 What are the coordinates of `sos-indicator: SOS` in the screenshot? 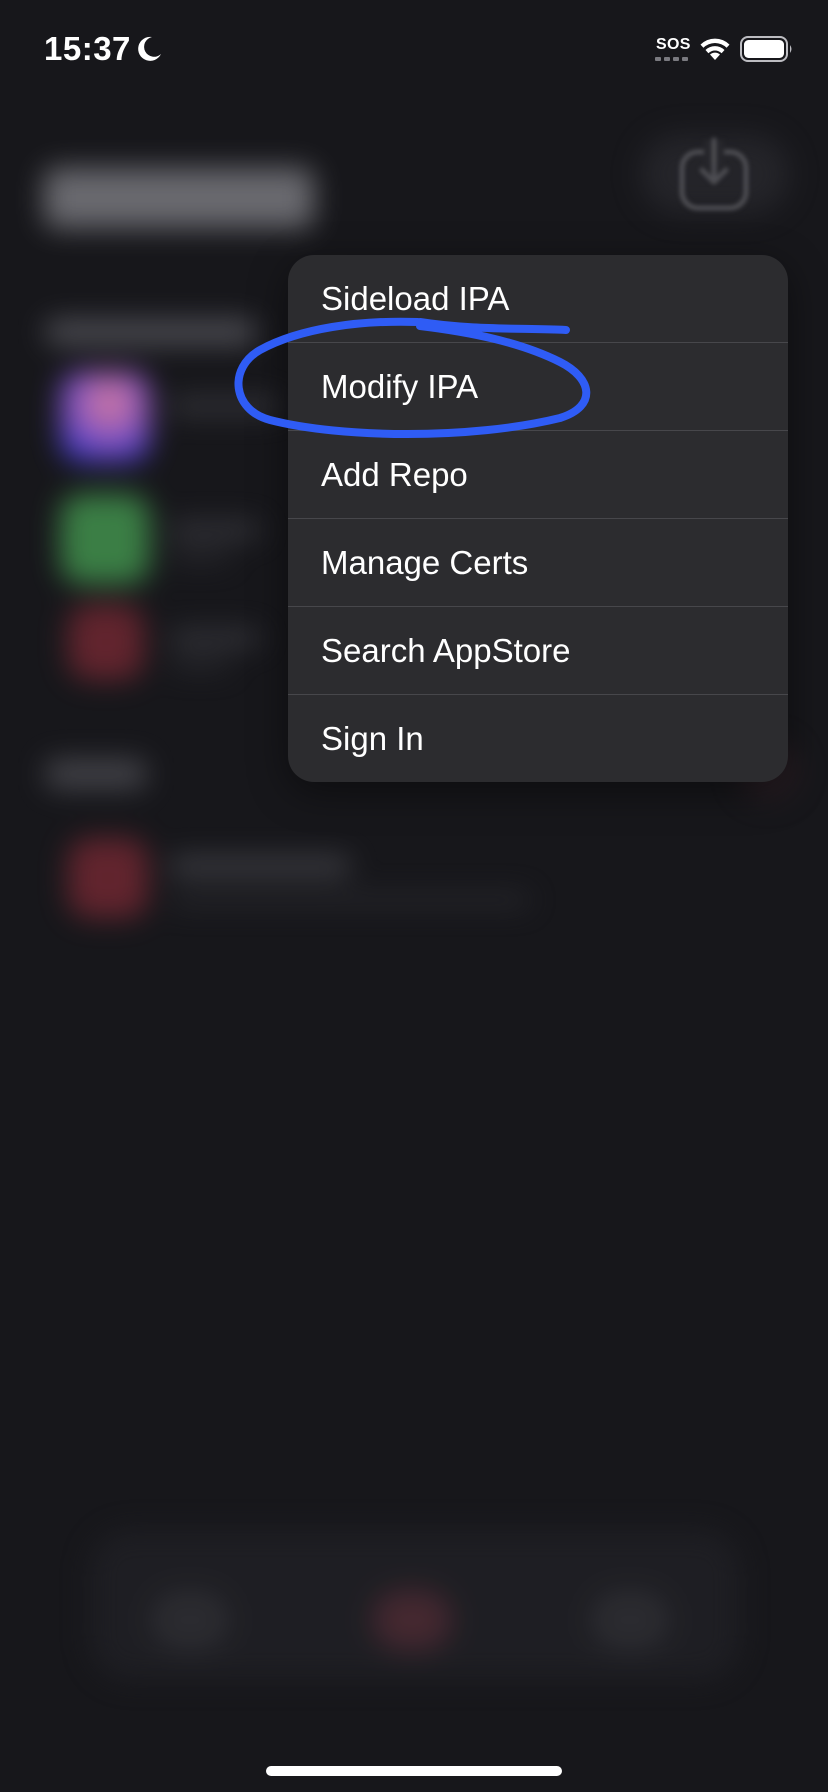 It's located at (673, 44).